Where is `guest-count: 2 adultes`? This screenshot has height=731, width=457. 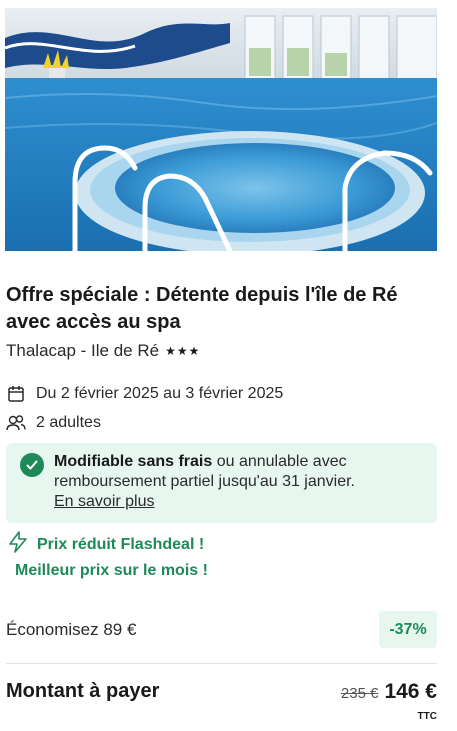 guest-count: 2 adultes is located at coordinates (68, 422).